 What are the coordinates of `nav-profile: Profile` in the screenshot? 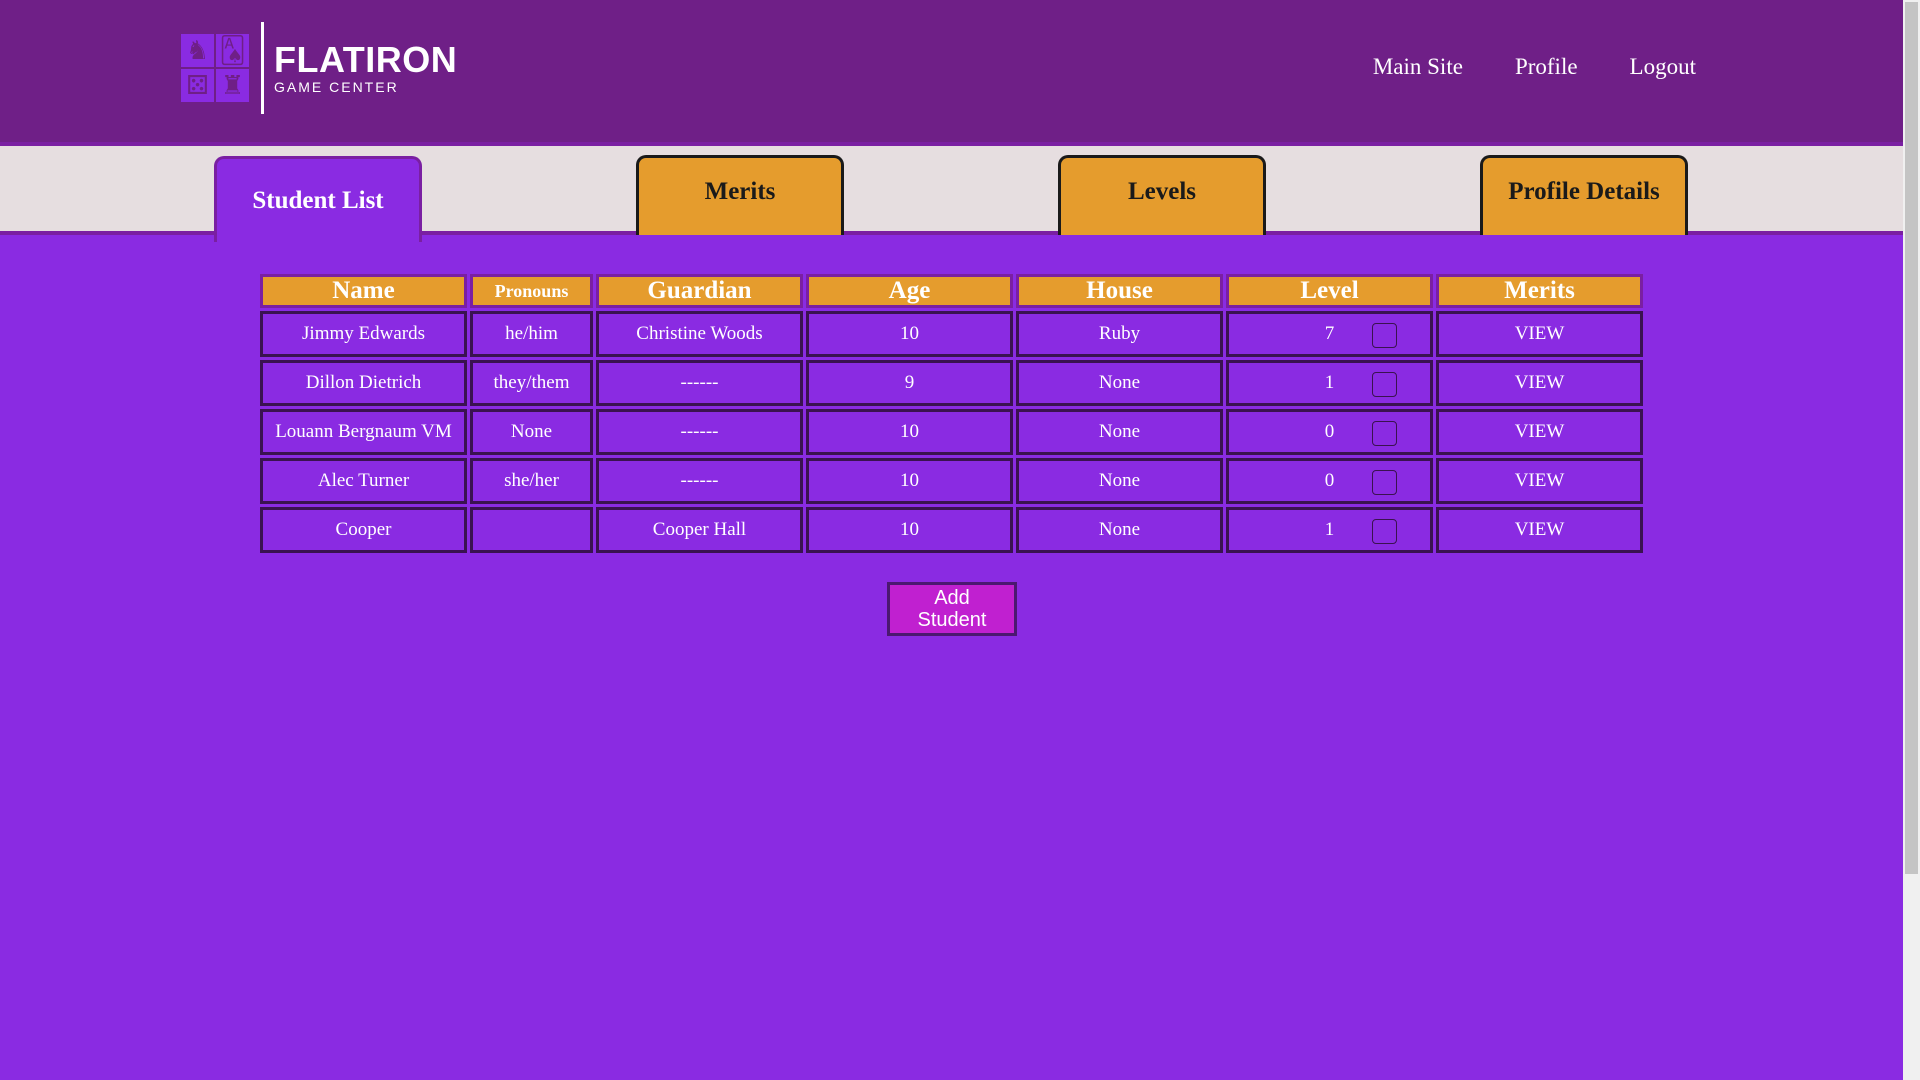 It's located at (1546, 67).